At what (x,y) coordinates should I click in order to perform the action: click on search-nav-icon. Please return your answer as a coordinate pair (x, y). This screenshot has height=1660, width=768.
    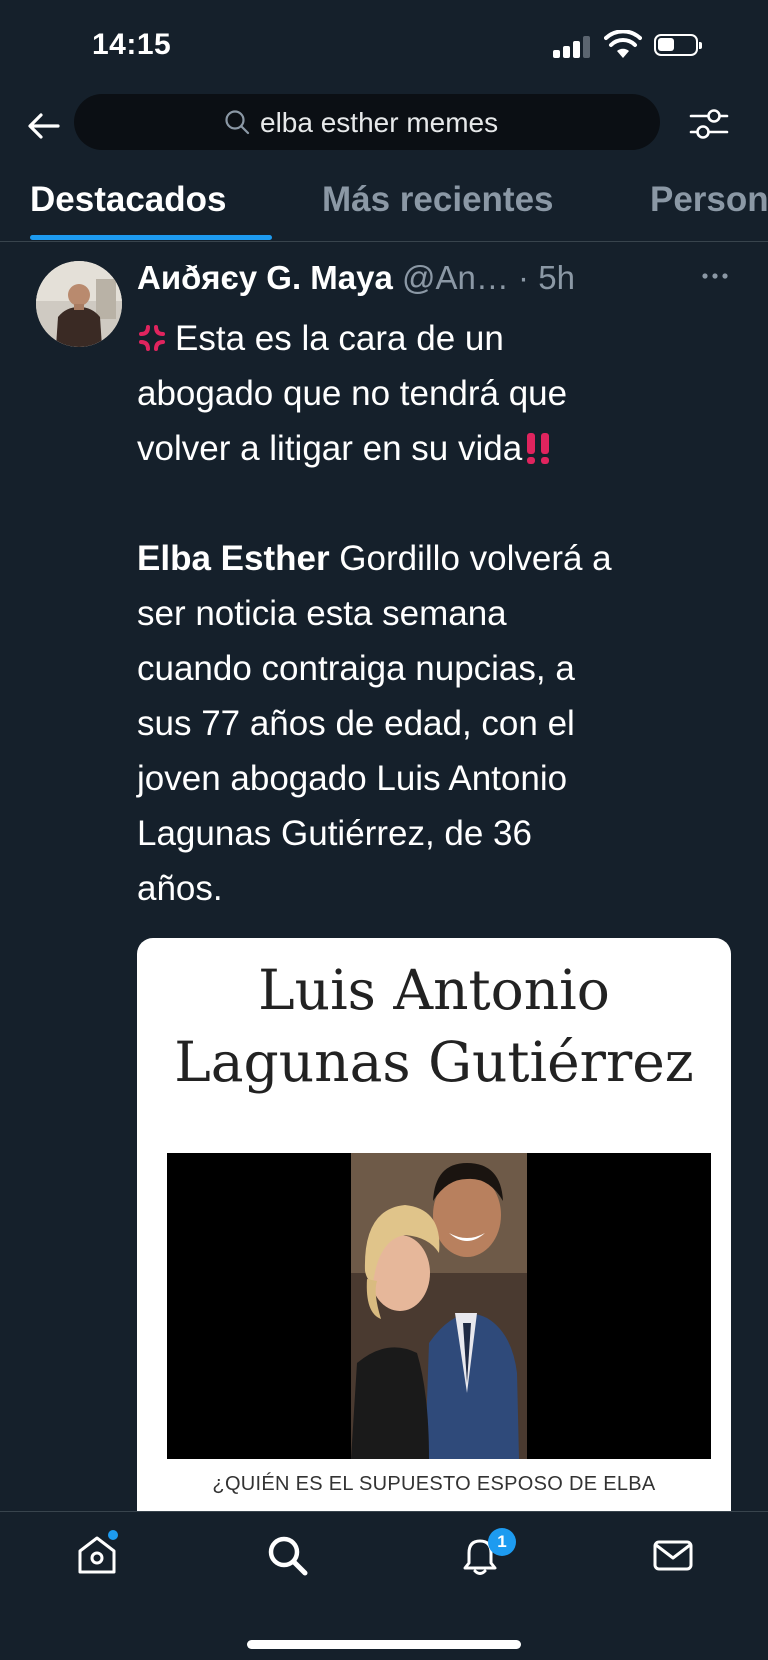
    Looking at the image, I should click on (287, 1555).